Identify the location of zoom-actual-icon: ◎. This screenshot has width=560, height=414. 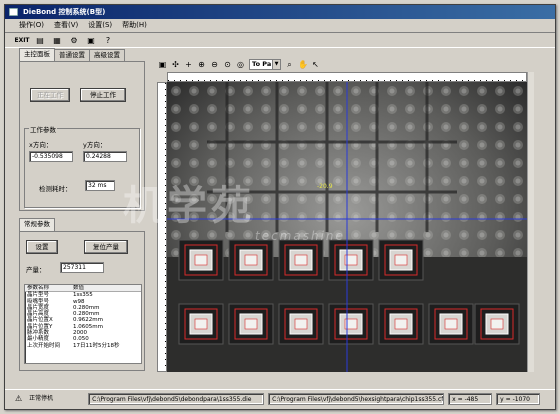
(240, 64).